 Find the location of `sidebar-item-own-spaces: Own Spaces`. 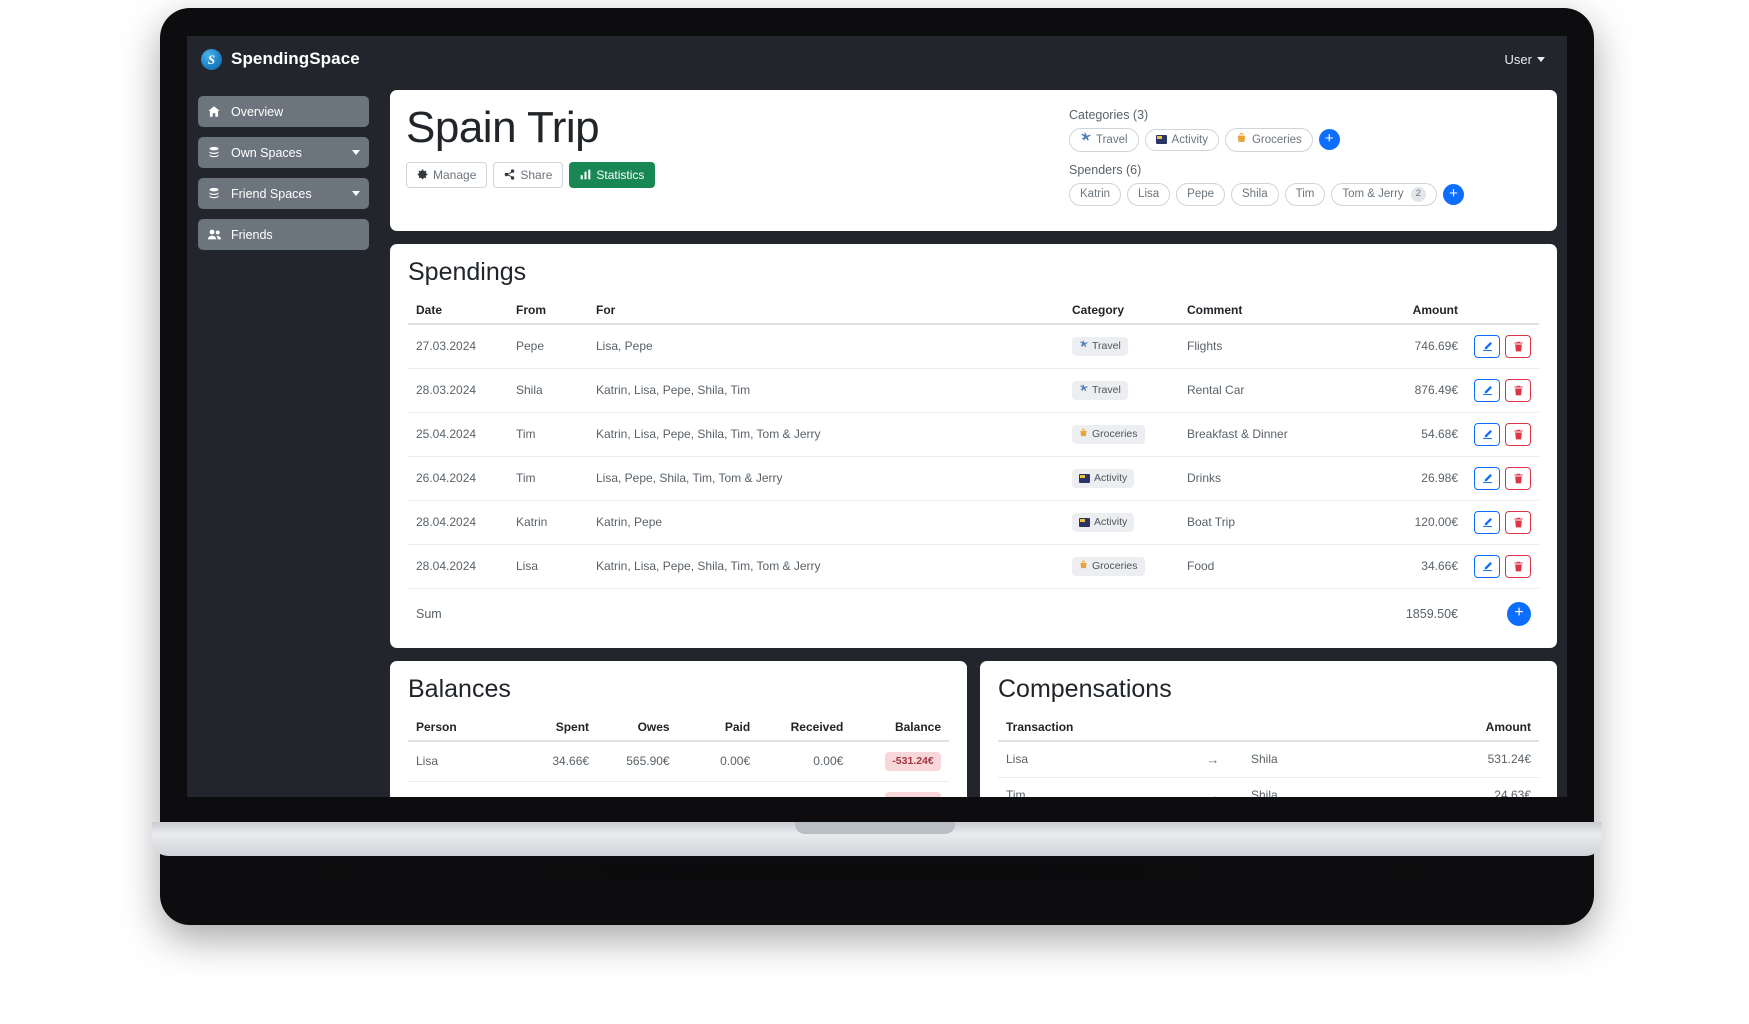

sidebar-item-own-spaces: Own Spaces is located at coordinates (283, 152).